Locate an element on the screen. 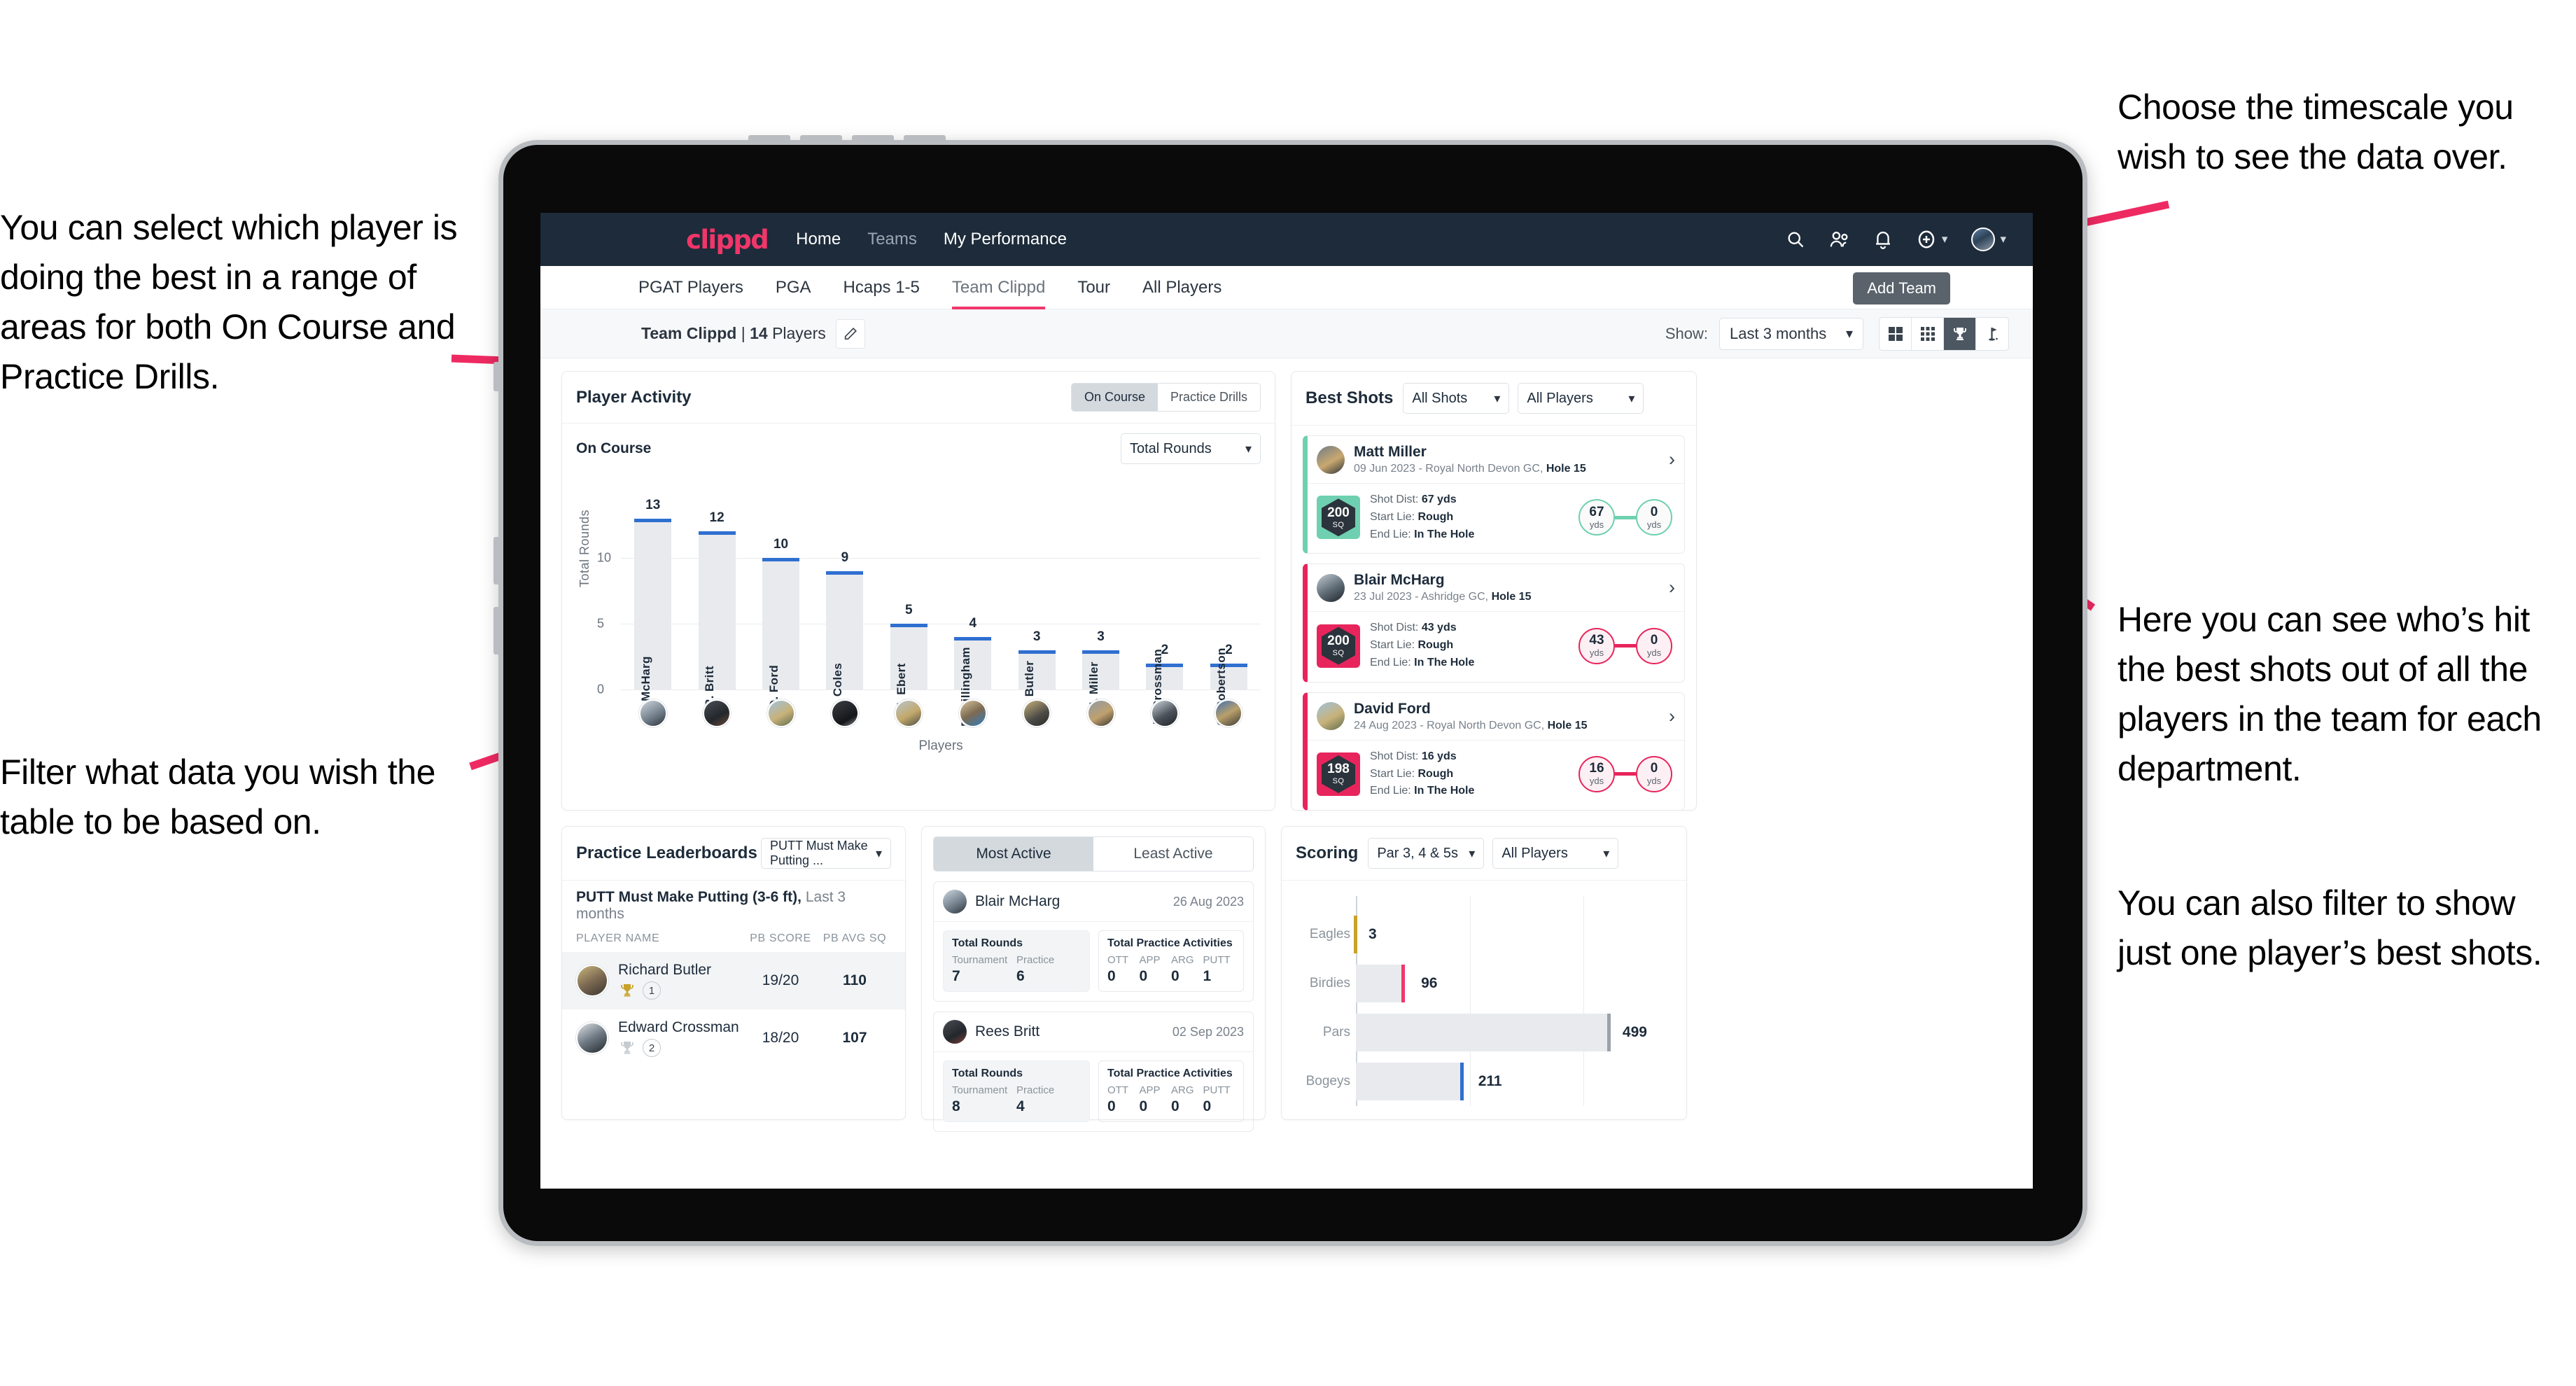  scoring-par-dropdown: Par 3, 4 & 5s ▾ is located at coordinates (1426, 853).